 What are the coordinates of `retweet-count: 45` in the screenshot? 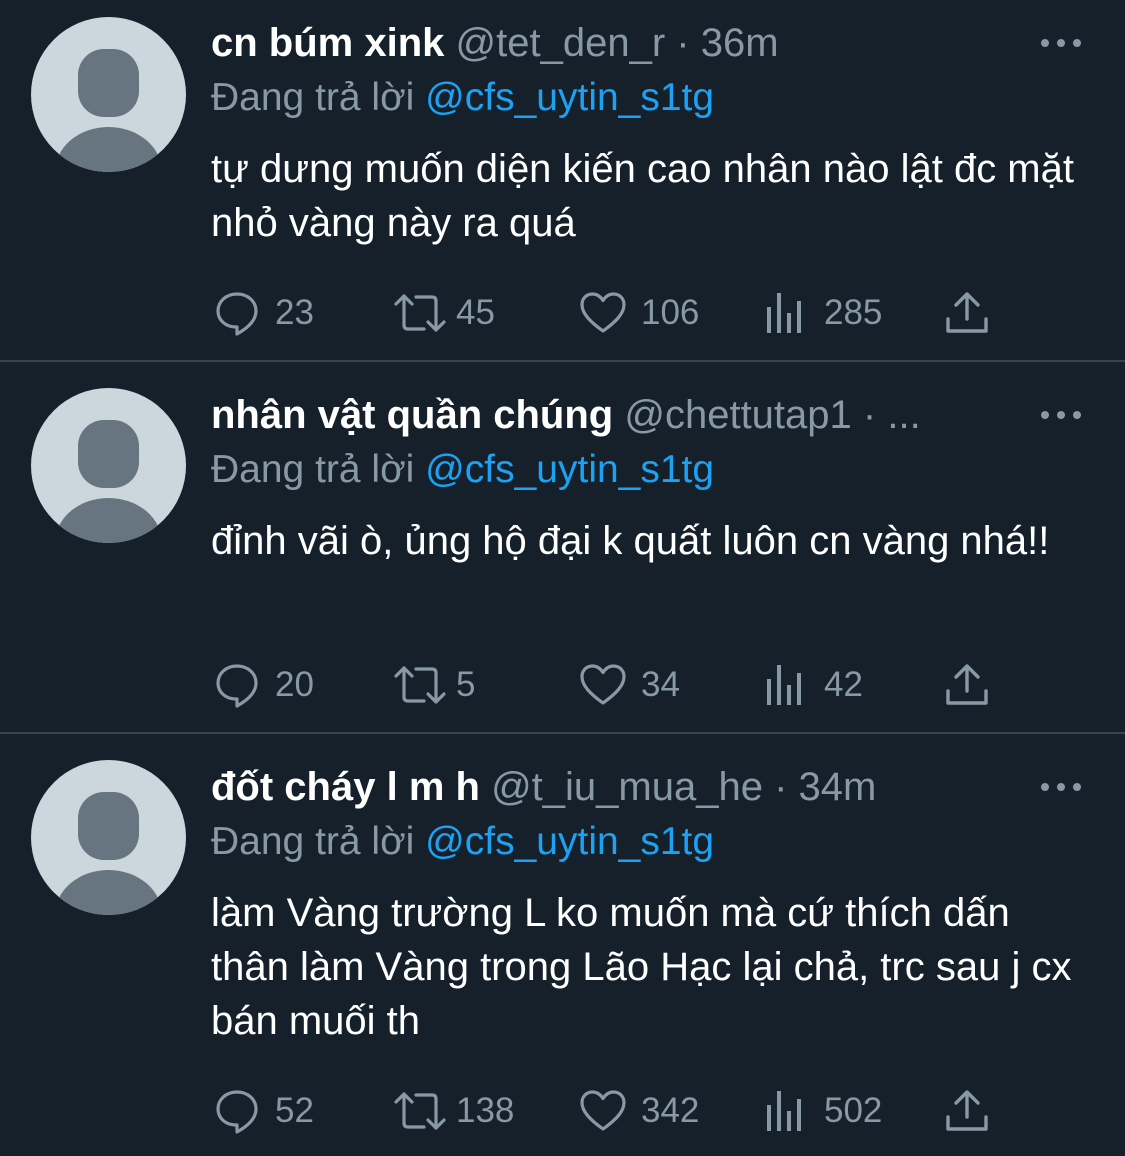 It's located at (475, 312).